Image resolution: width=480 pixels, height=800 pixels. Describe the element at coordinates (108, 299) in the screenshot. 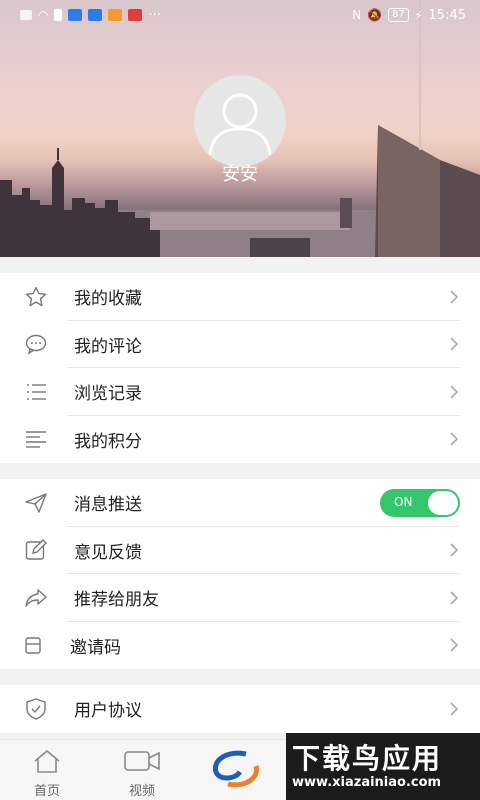

I see `menu-item-label: 我的收藏` at that location.